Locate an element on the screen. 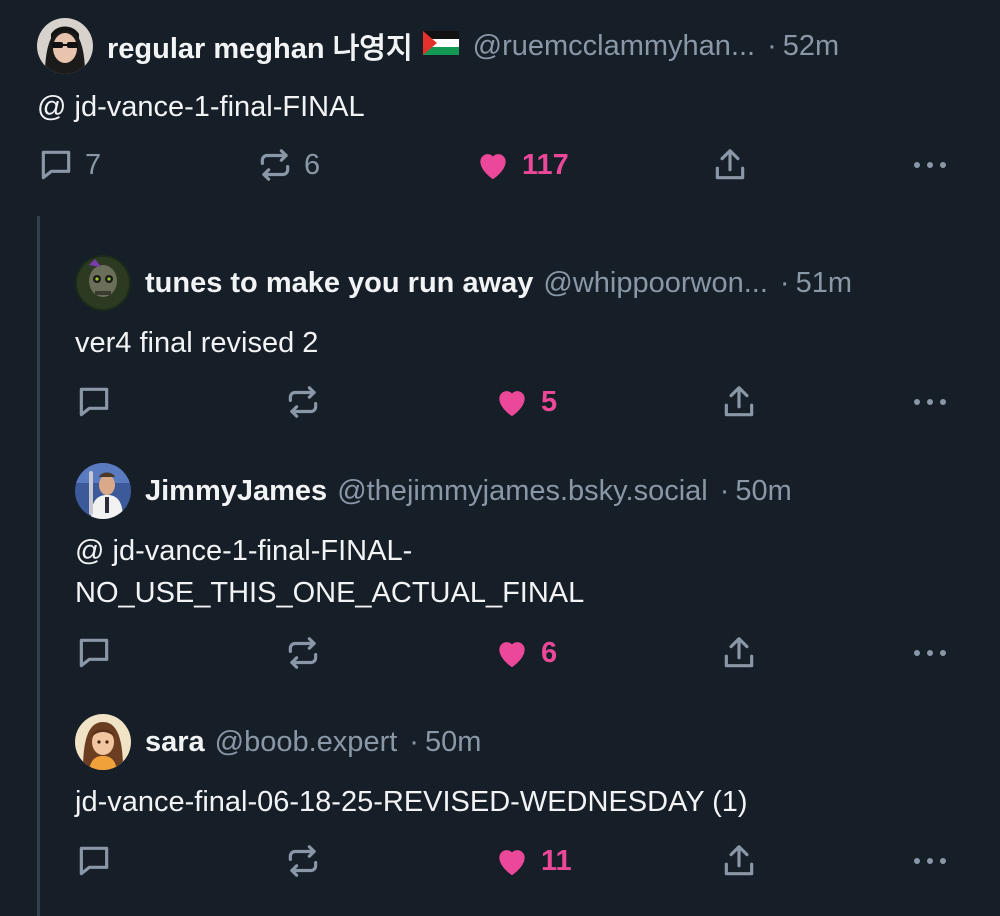  action-bar: 7 6 117 is located at coordinates (500, 166).